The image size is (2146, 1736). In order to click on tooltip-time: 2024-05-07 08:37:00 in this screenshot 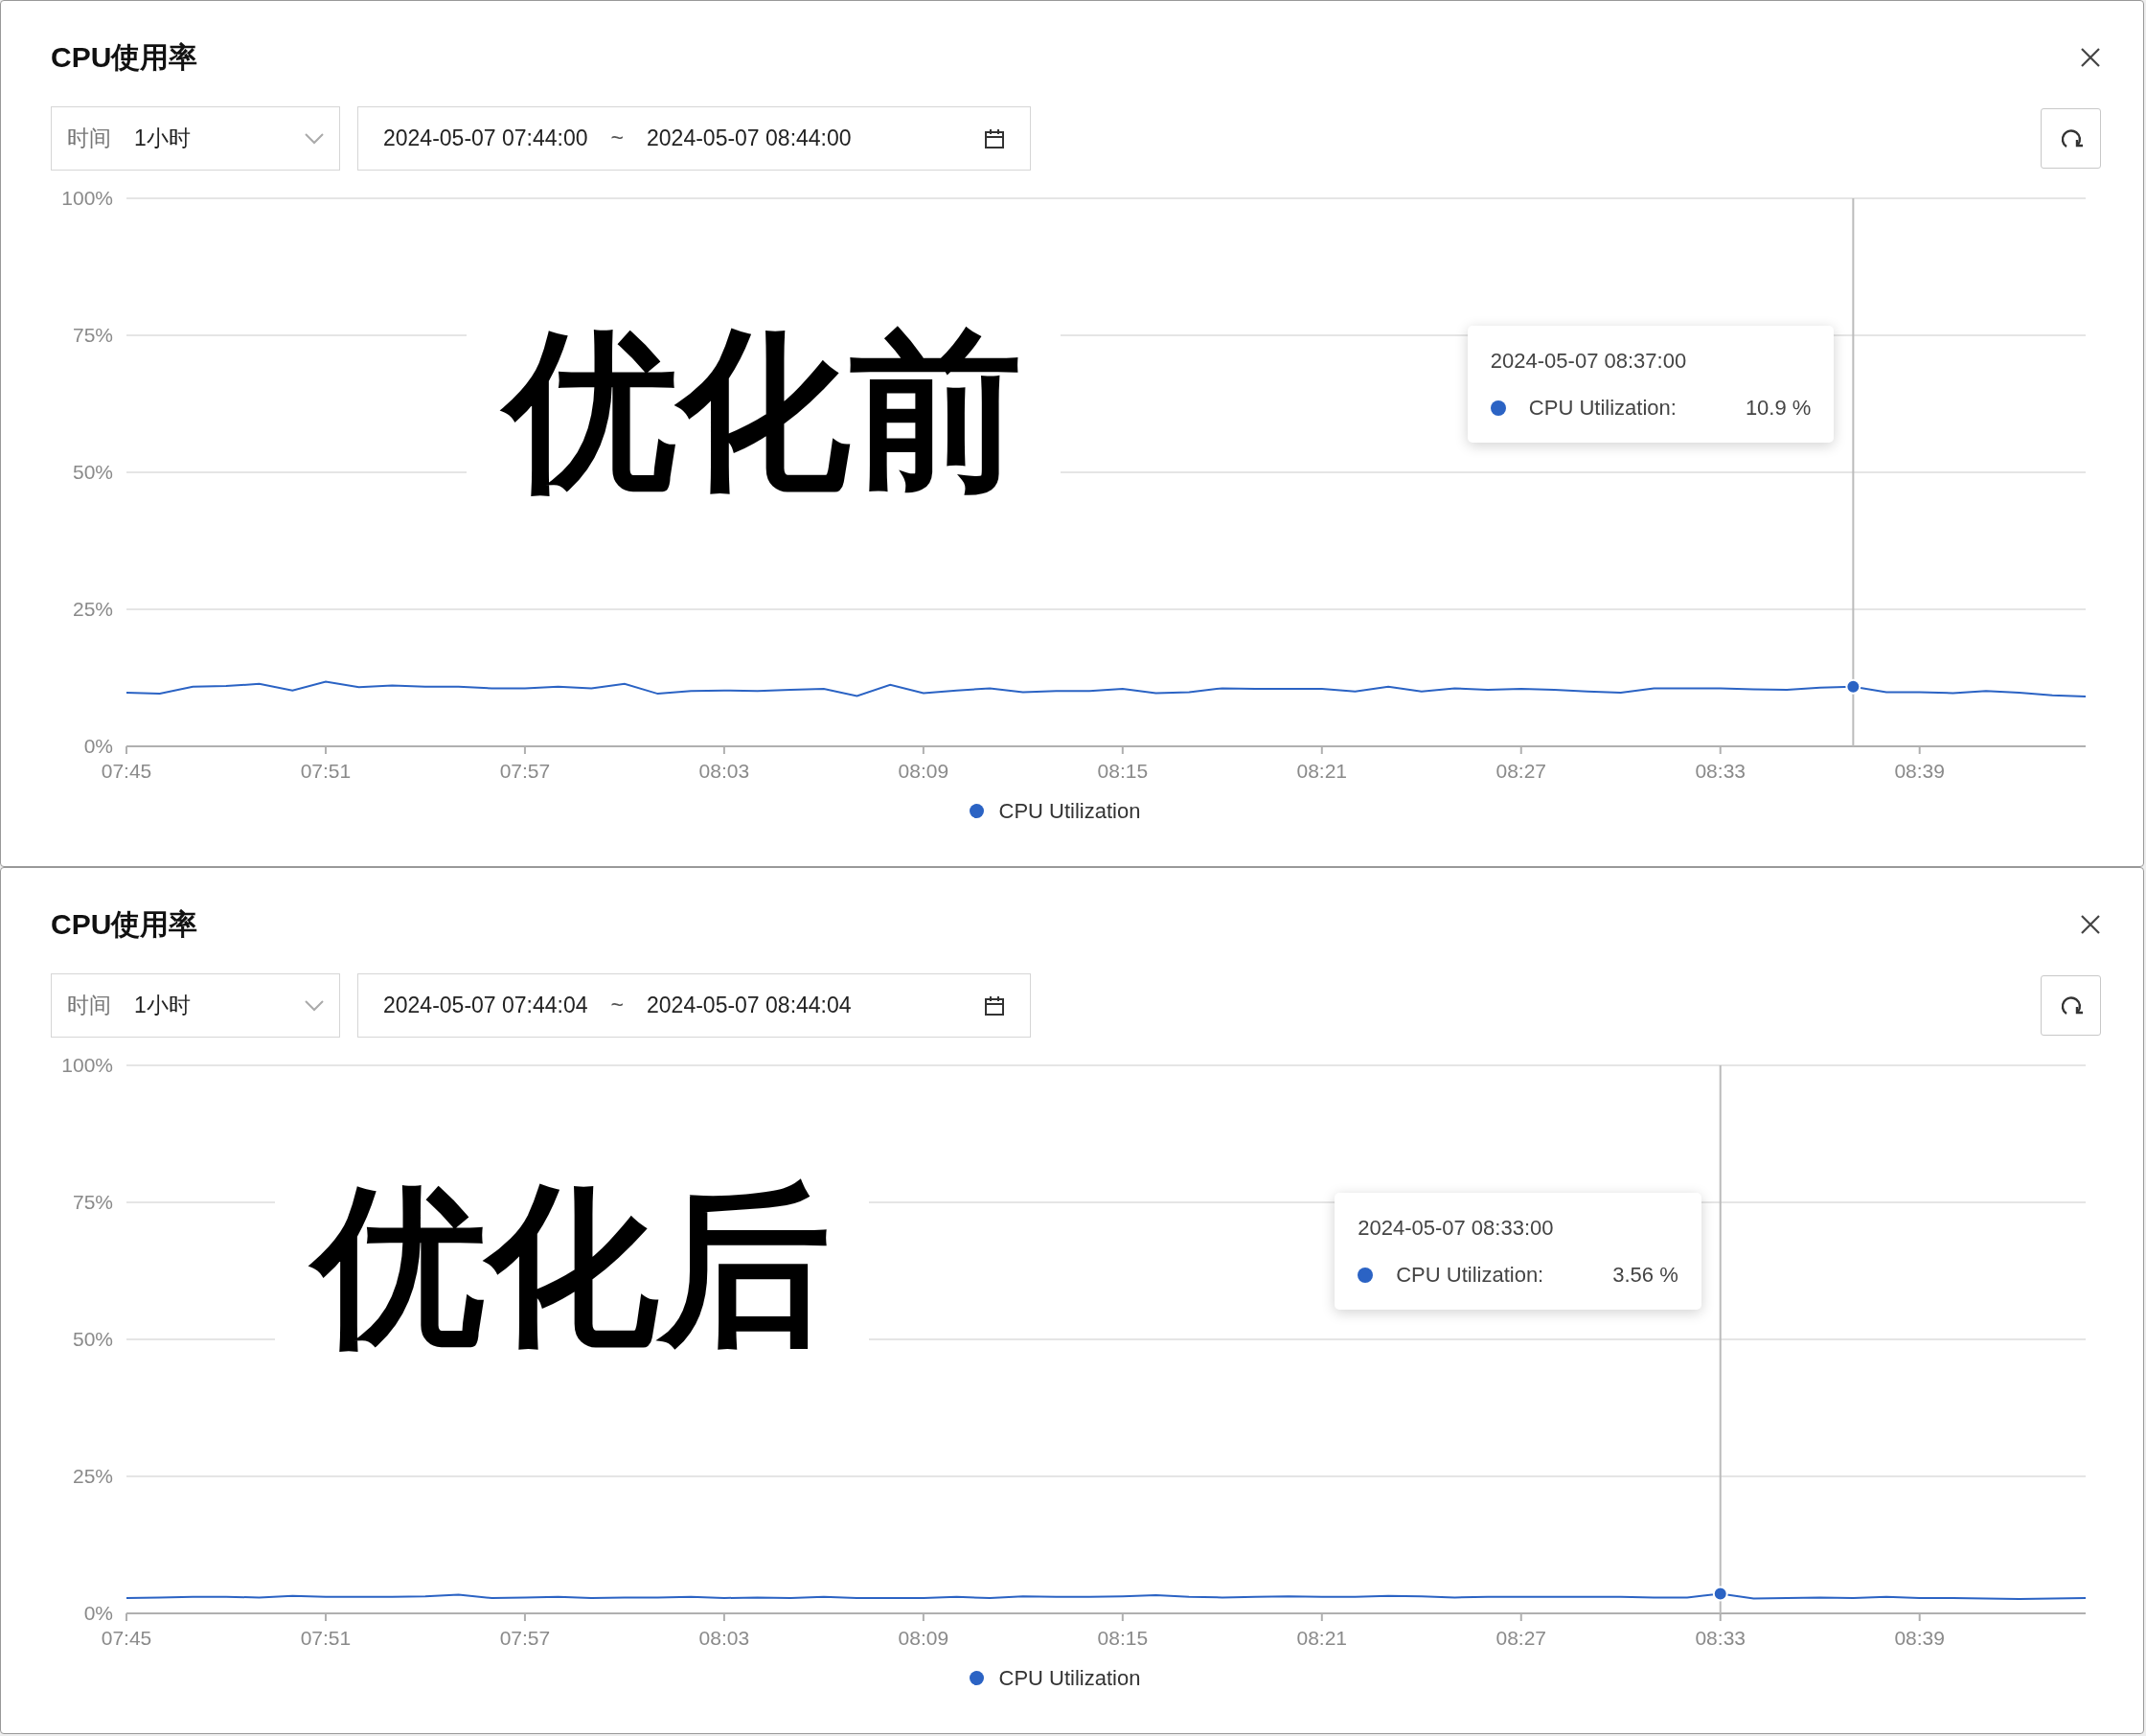, I will do `click(1589, 361)`.